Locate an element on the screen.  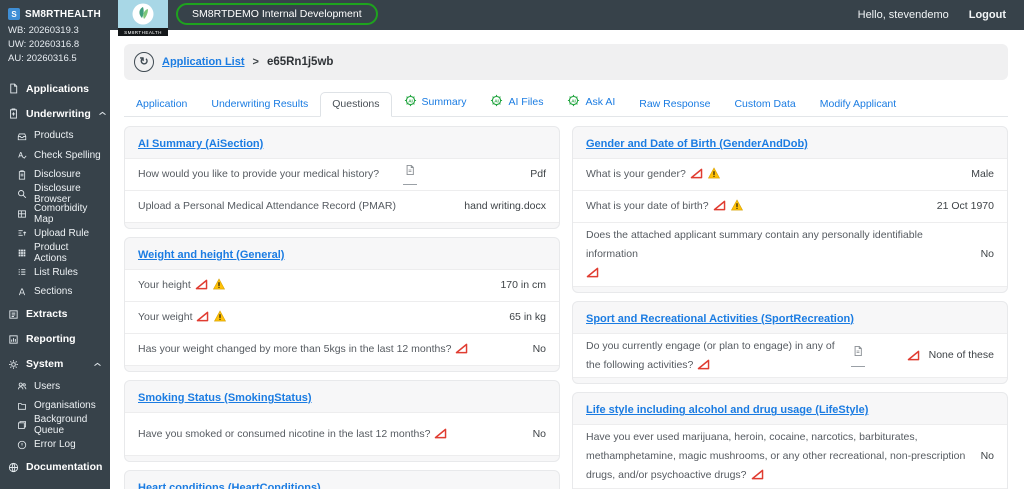
tab-application: Application is located at coordinates (161, 104).